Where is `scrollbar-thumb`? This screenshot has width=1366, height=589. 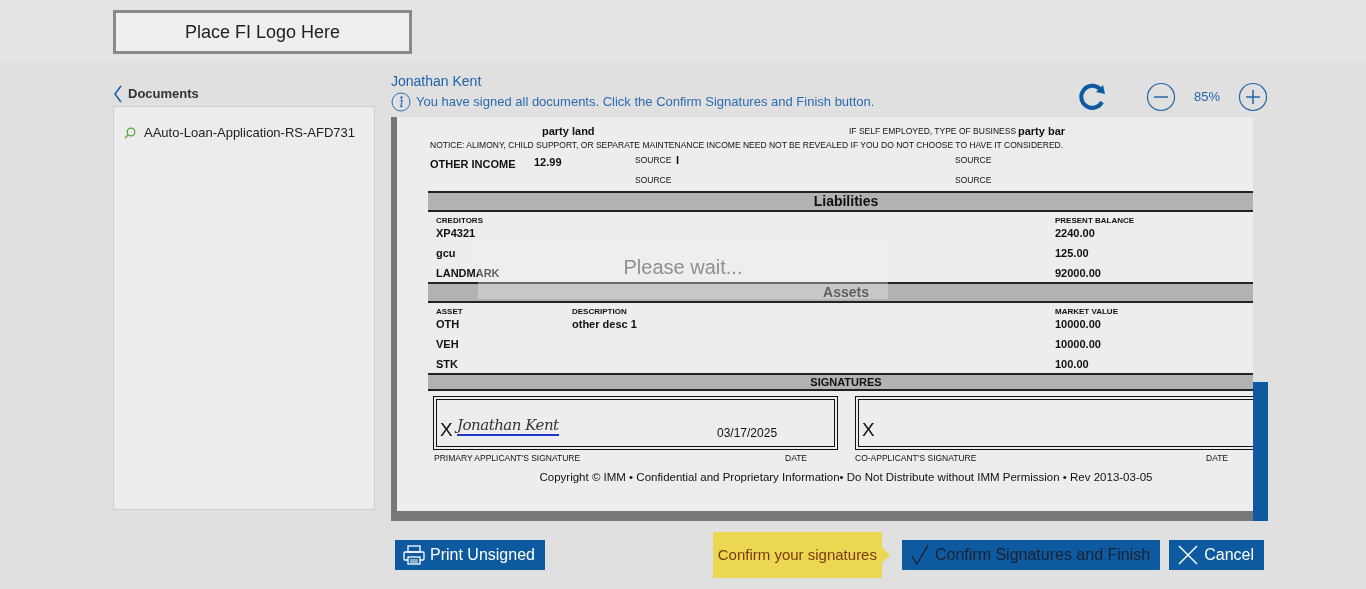
scrollbar-thumb is located at coordinates (1260, 451).